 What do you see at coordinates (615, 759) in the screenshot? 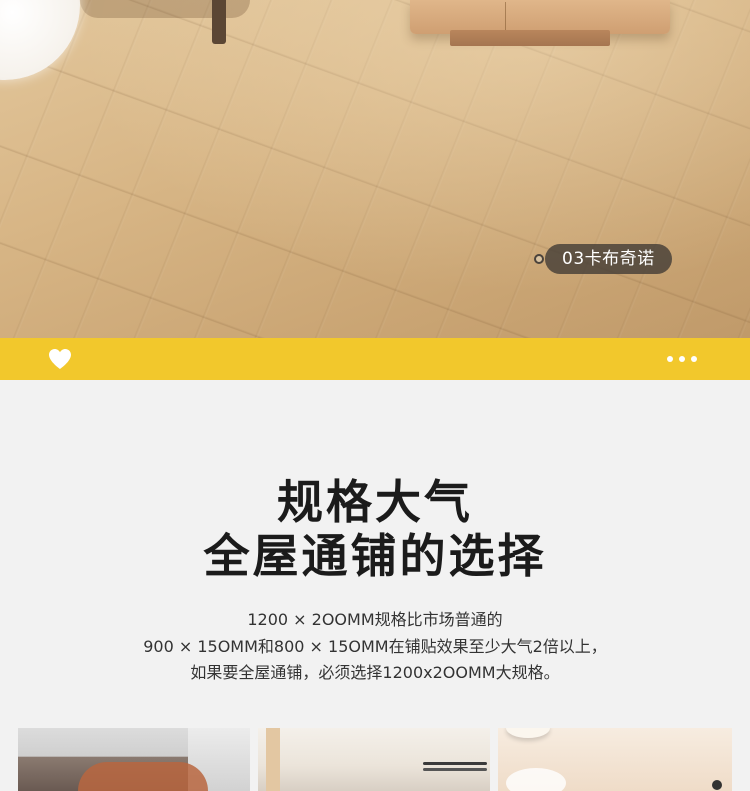
I see `room-photo-dining-room` at bounding box center [615, 759].